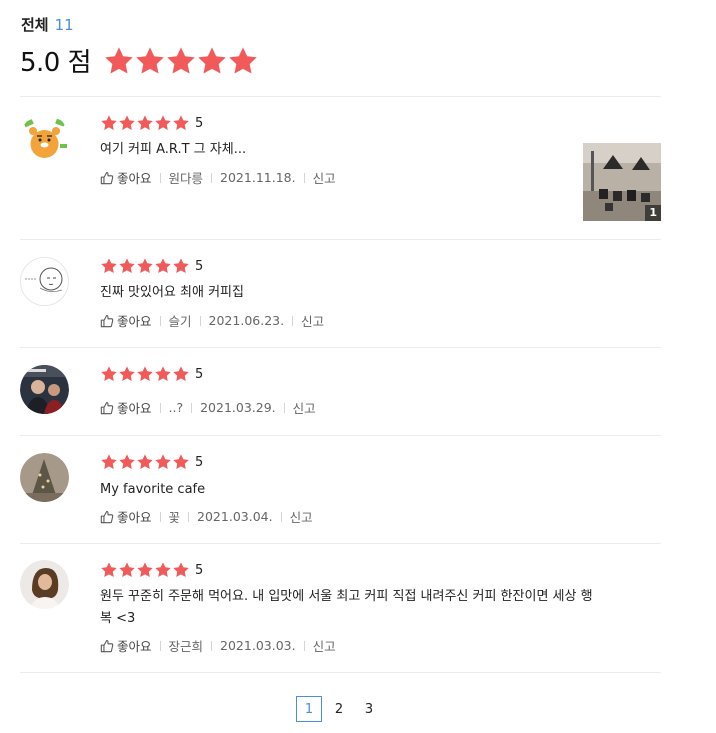 This screenshot has height=733, width=716. I want to click on ryan-character-avatar, so click(44, 138).